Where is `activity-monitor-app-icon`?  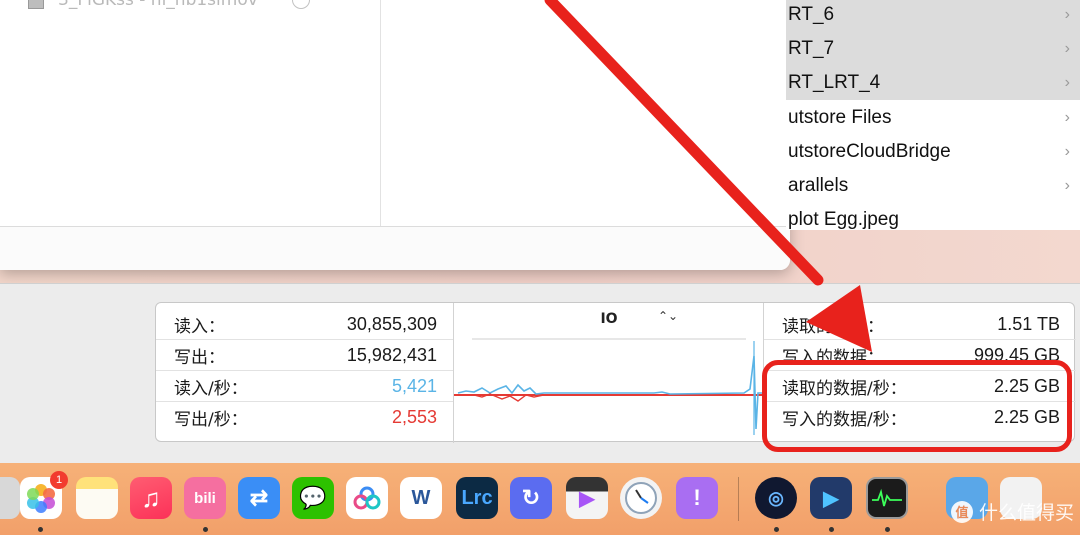
activity-monitor-app-icon is located at coordinates (887, 498).